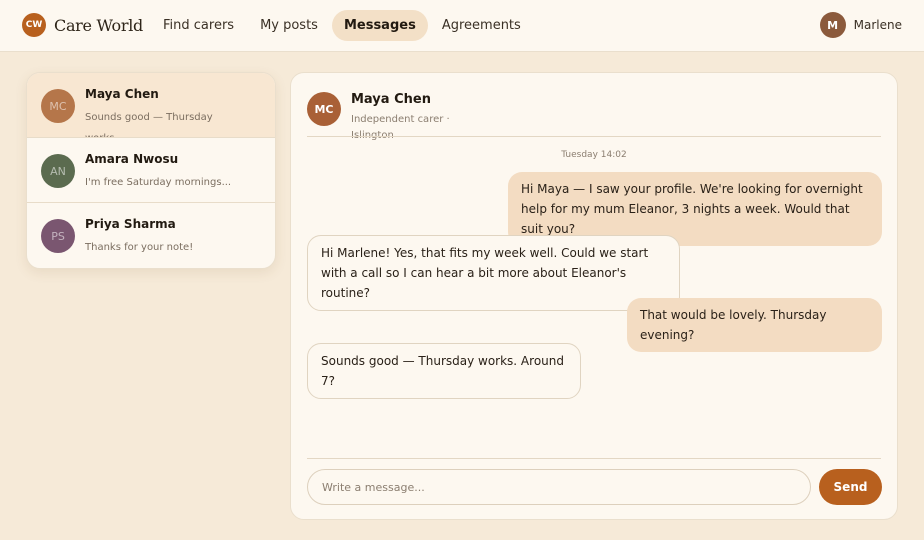 This screenshot has height=540, width=924. What do you see at coordinates (559, 487) in the screenshot?
I see `message-input` at bounding box center [559, 487].